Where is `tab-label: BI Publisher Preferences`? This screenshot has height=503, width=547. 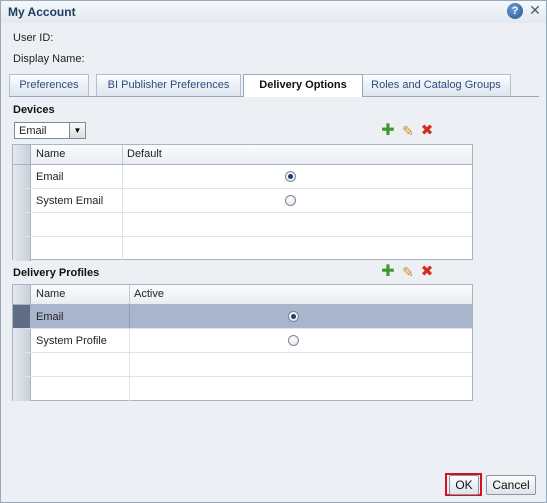
tab-label: BI Publisher Preferences is located at coordinates (168, 85).